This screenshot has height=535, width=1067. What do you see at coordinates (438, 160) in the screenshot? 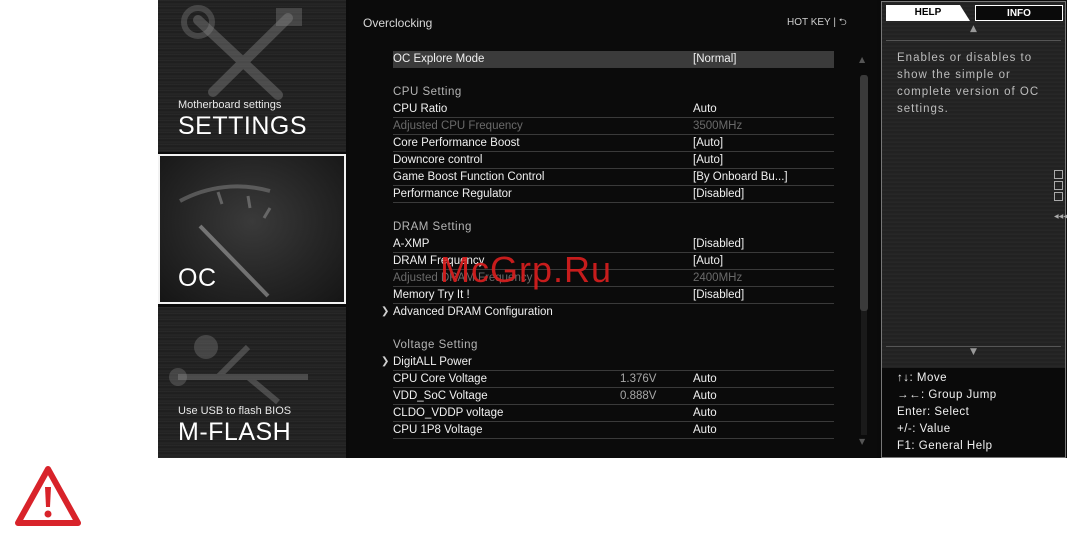
I see `row-label: Downcore control` at bounding box center [438, 160].